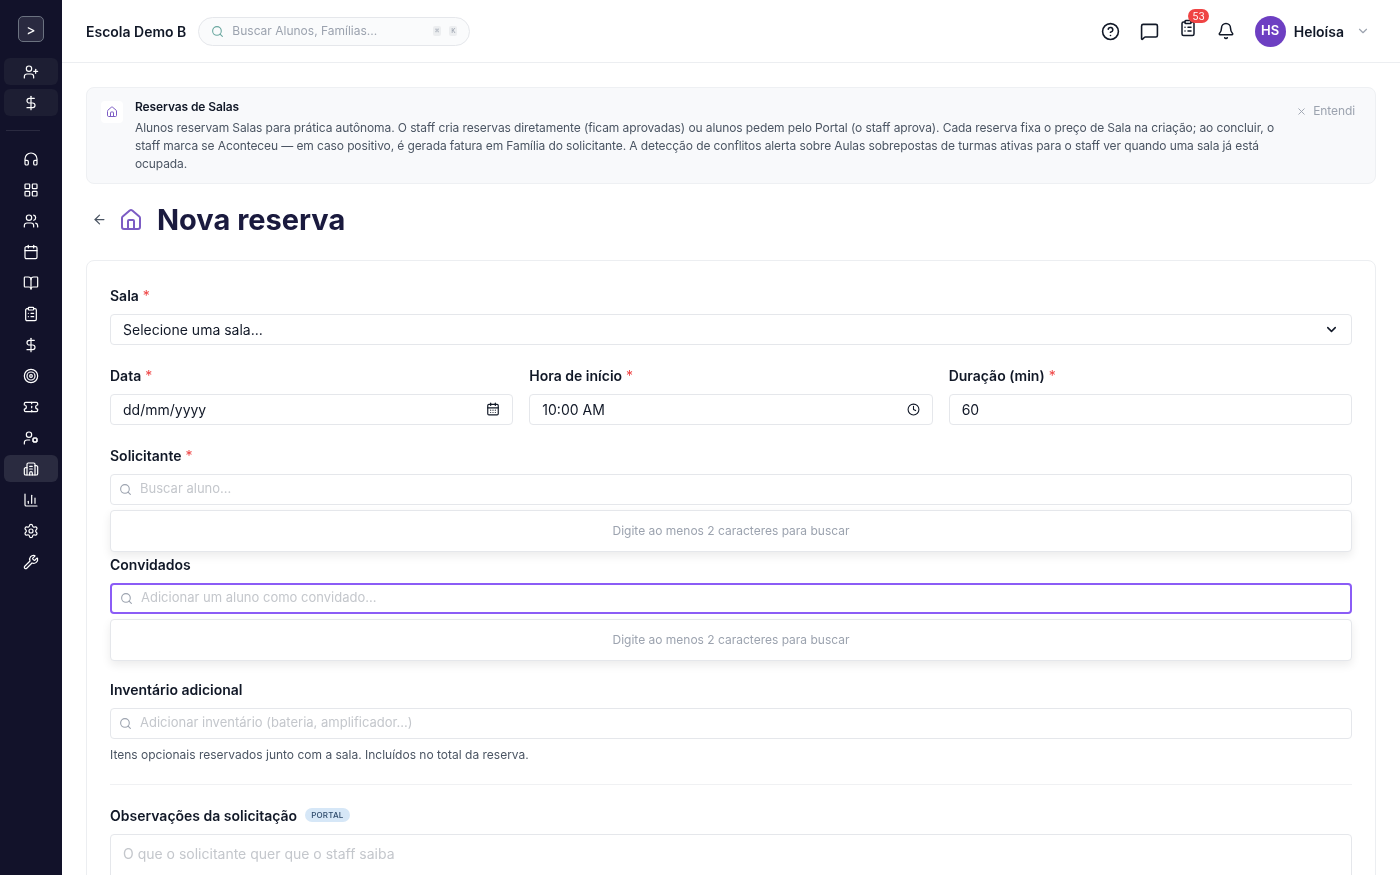 This screenshot has width=1400, height=875. Describe the element at coordinates (1150, 409) in the screenshot. I see `duration-field: 60` at that location.